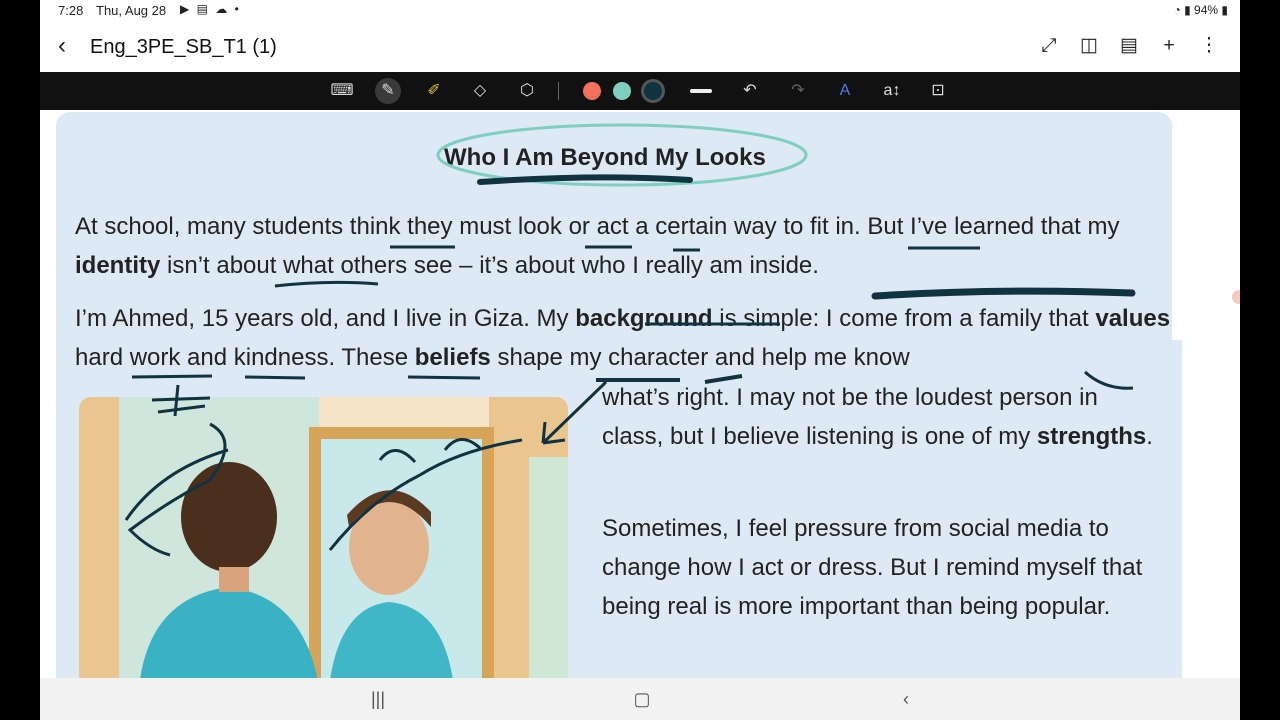 This screenshot has width=1280, height=720. Describe the element at coordinates (1206, 10) in the screenshot. I see `battery-level: 94%` at that location.